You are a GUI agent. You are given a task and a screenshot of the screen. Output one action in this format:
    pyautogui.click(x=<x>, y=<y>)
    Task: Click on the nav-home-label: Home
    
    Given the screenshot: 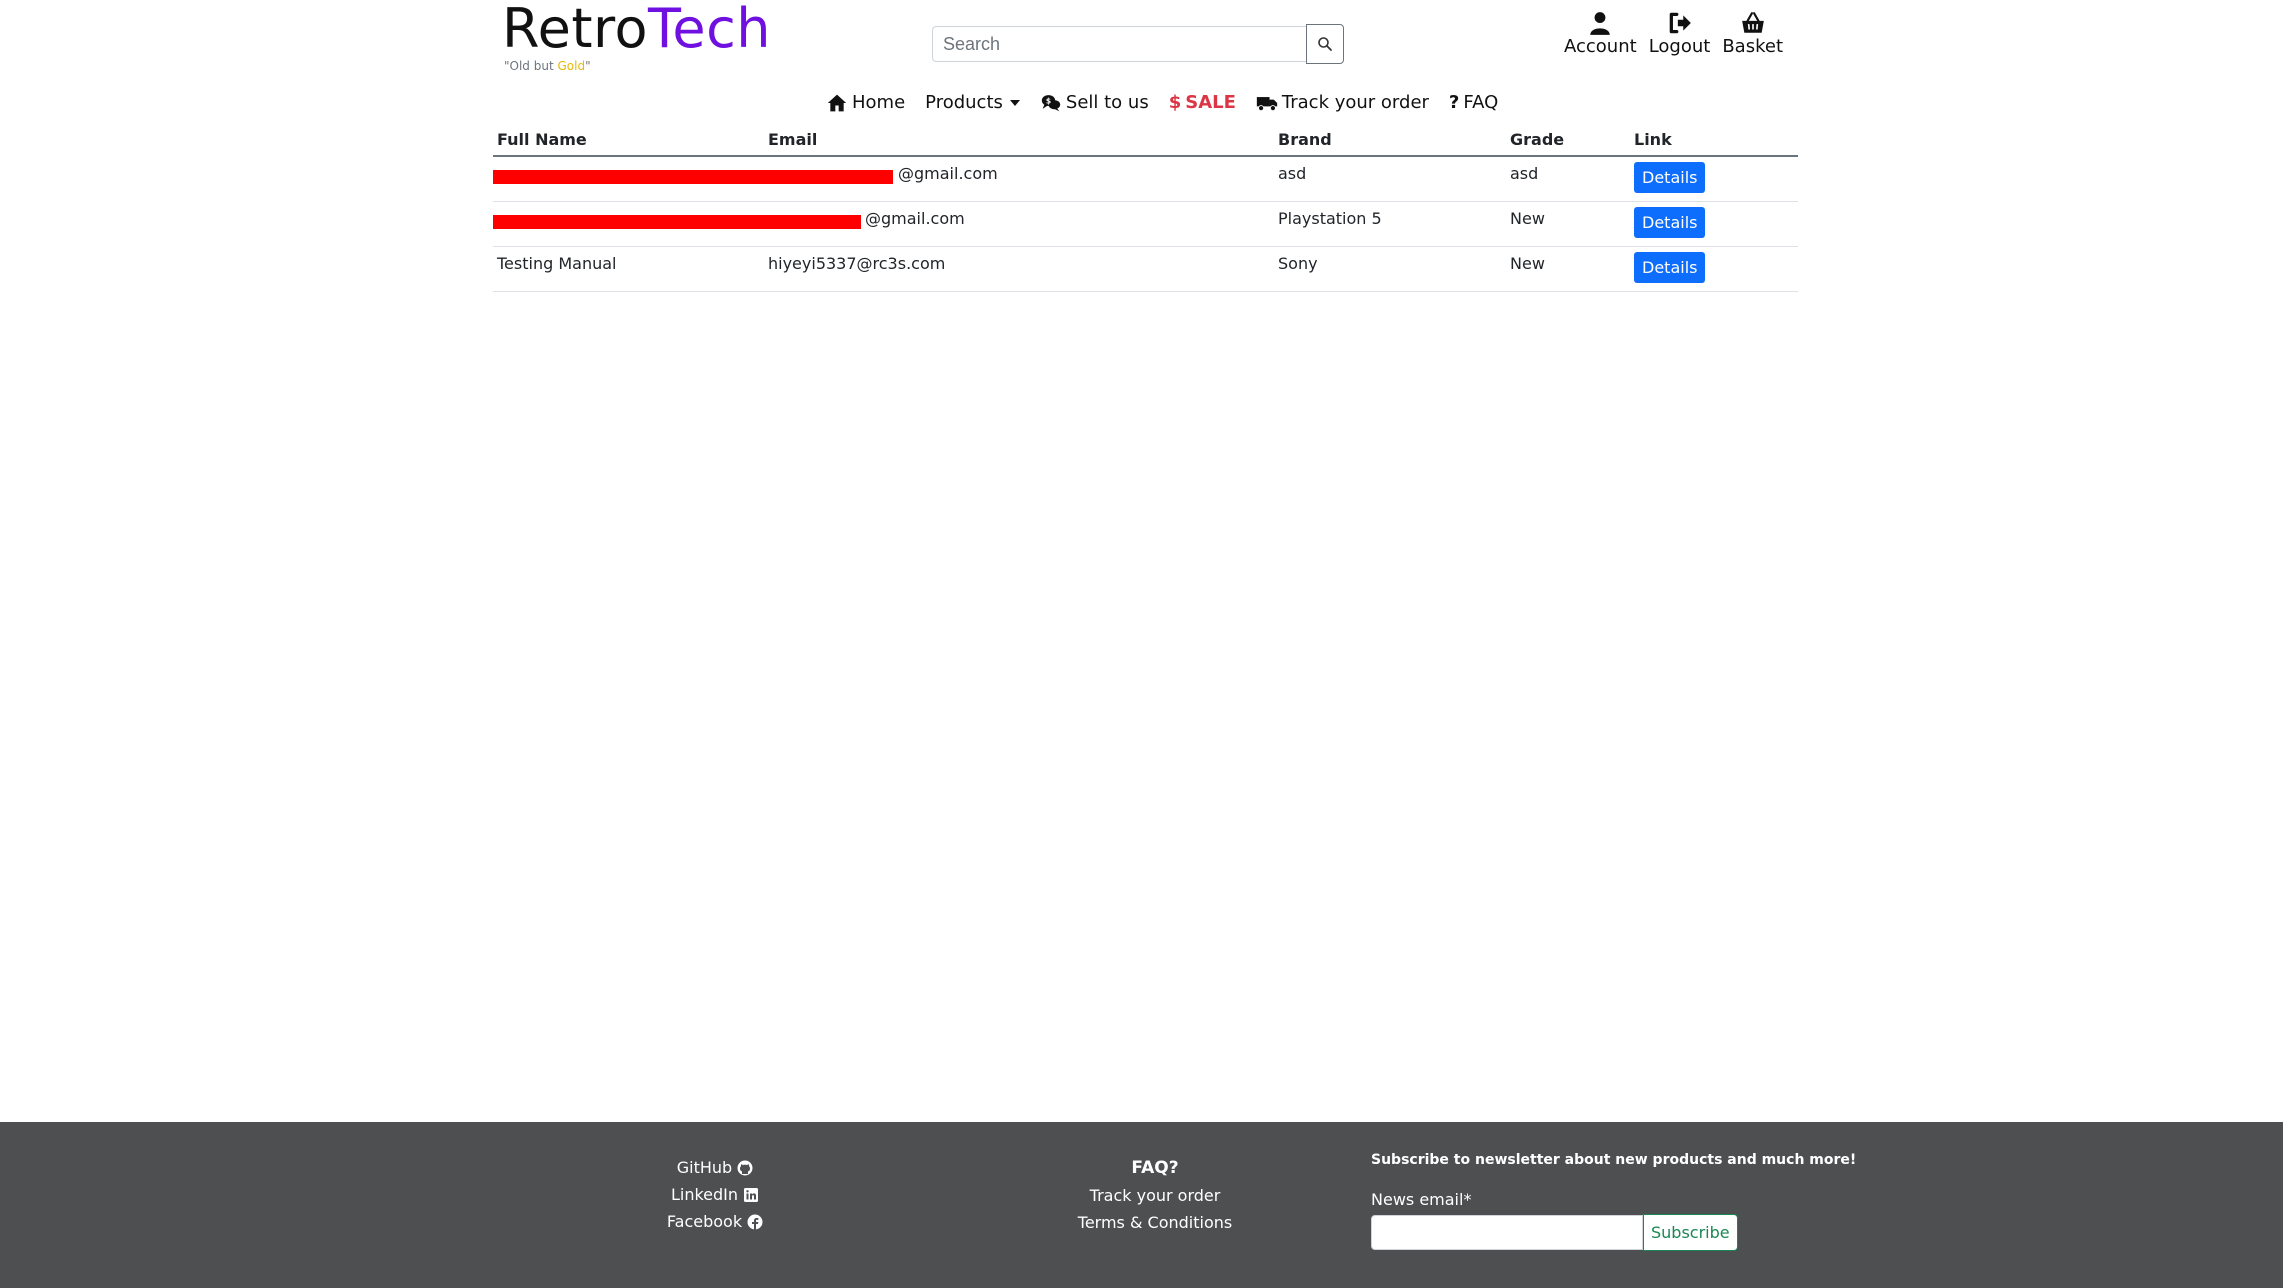 What is the action you would take?
    pyautogui.click(x=879, y=102)
    